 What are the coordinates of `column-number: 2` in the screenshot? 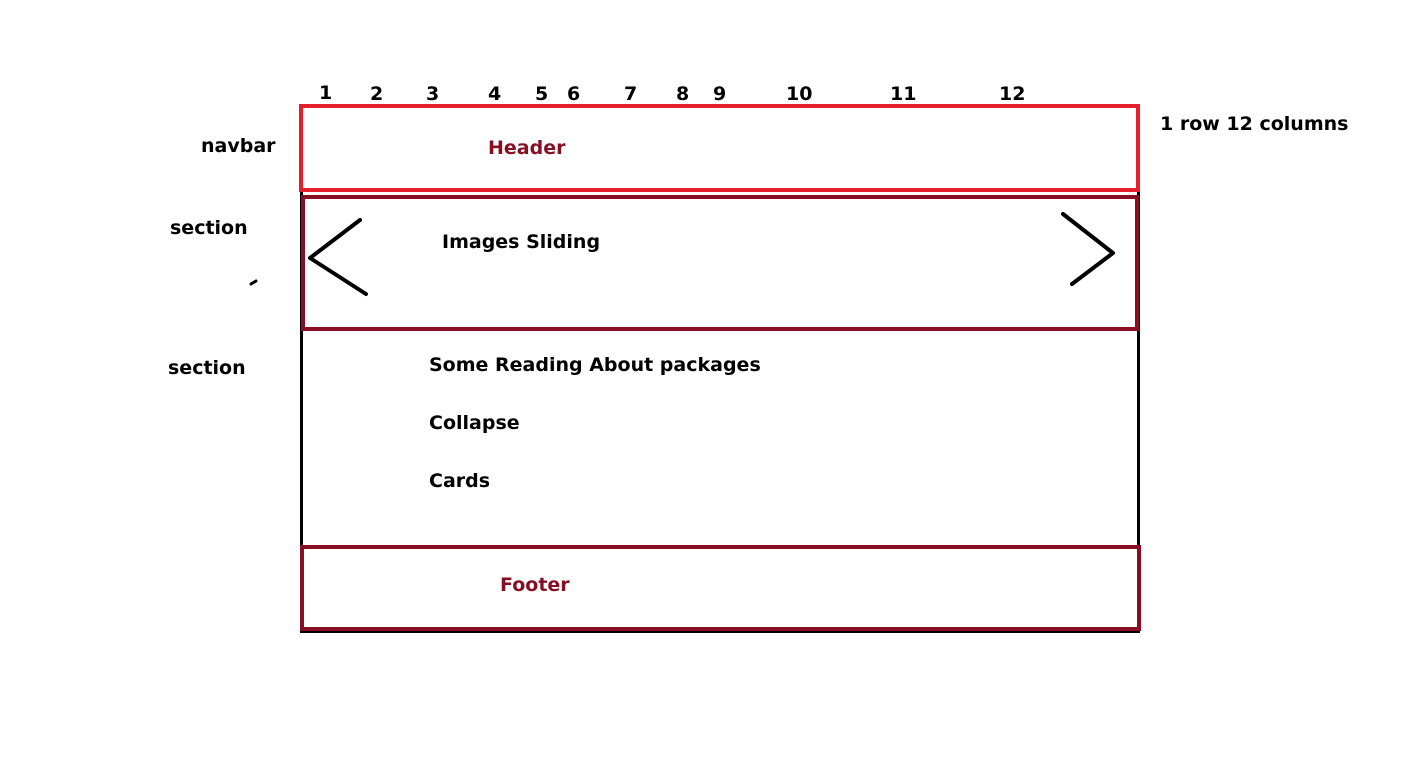 It's located at (377, 94).